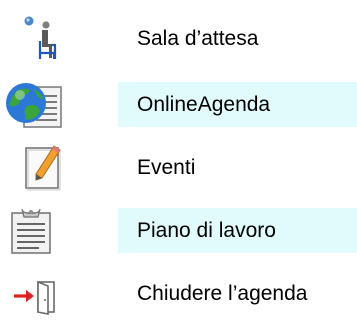 The height and width of the screenshot is (326, 357). I want to click on exit-door-icon, so click(35, 294).